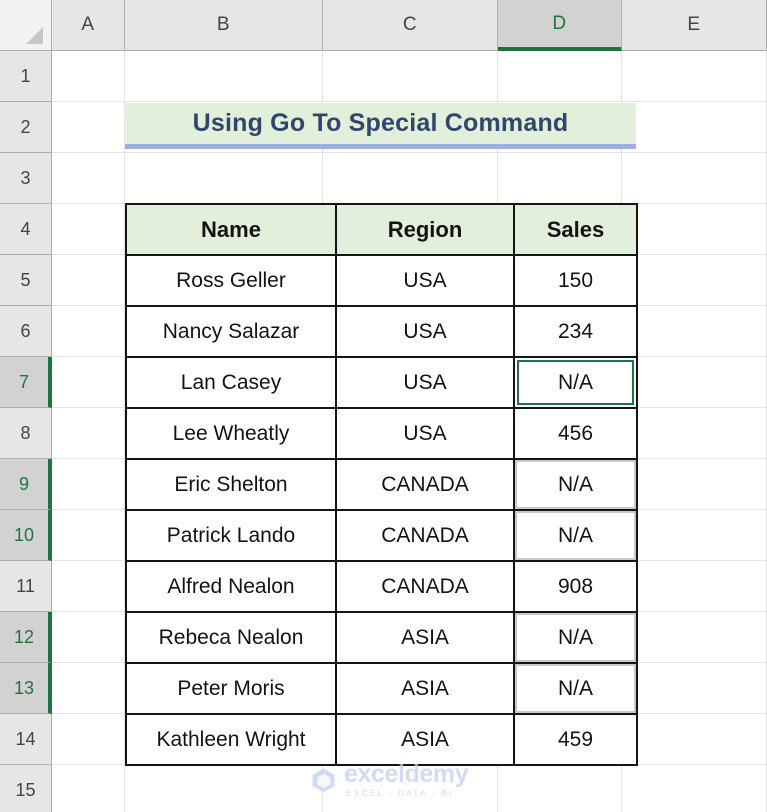 This screenshot has height=812, width=767. Describe the element at coordinates (231, 382) in the screenshot. I see `cell-name: Lan Casey` at that location.